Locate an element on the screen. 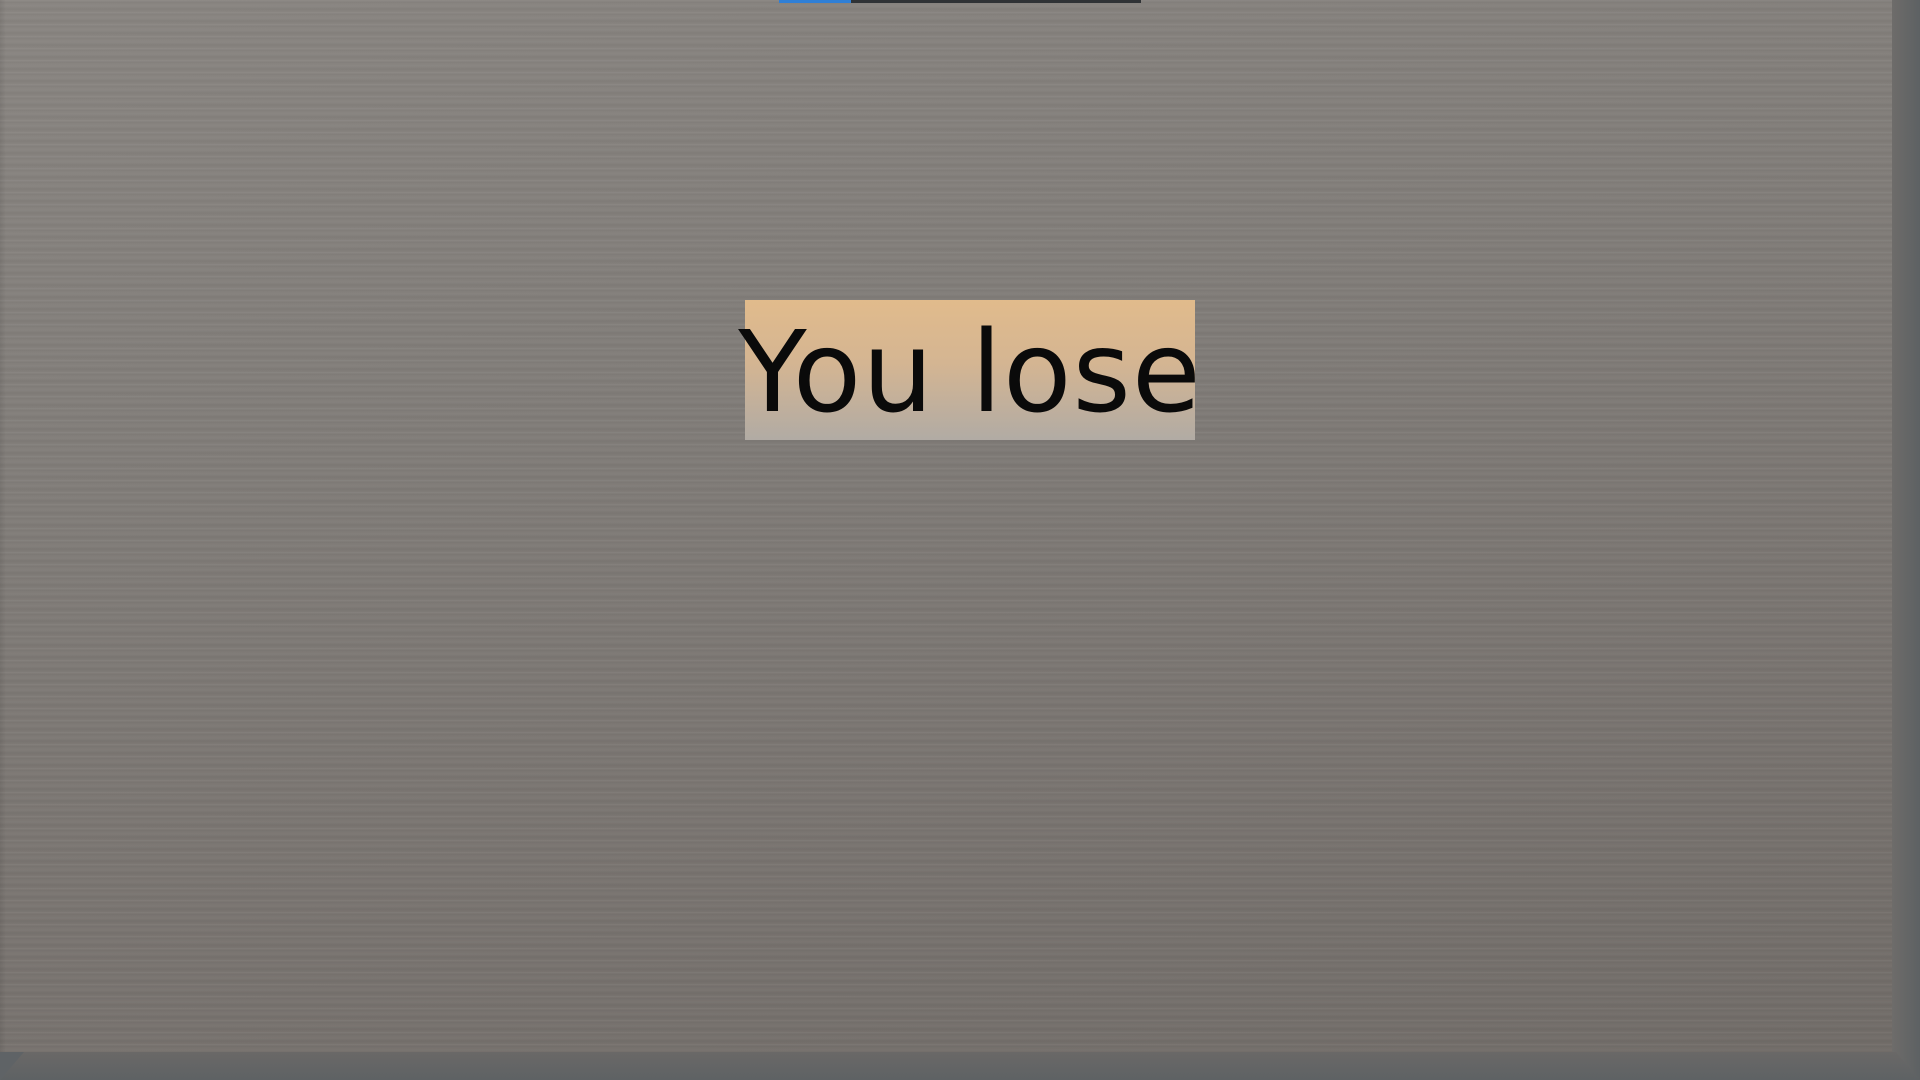  timer-progress-fill is located at coordinates (815, 1).